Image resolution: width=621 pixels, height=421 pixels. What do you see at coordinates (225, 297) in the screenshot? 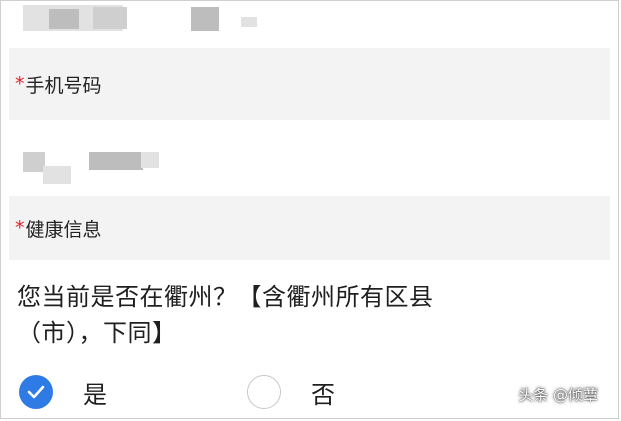
I see `question-line-1: 您当前是否在衢州？【含衢州所有区县` at bounding box center [225, 297].